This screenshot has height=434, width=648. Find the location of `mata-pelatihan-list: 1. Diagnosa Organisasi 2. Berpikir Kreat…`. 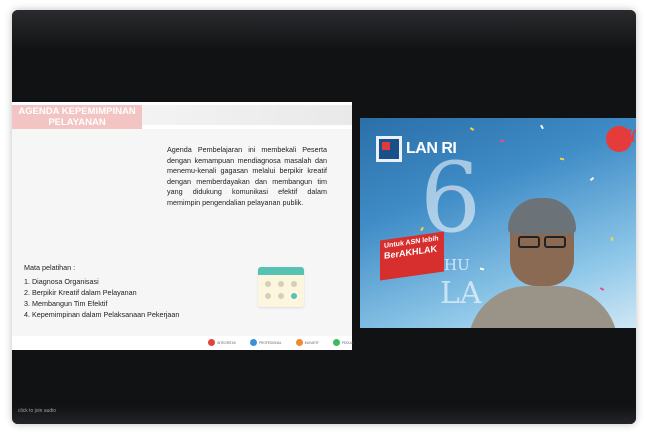

mata-pelatihan-list: 1. Diagnosa Organisasi 2. Berpikir Kreat… is located at coordinates (101, 298).